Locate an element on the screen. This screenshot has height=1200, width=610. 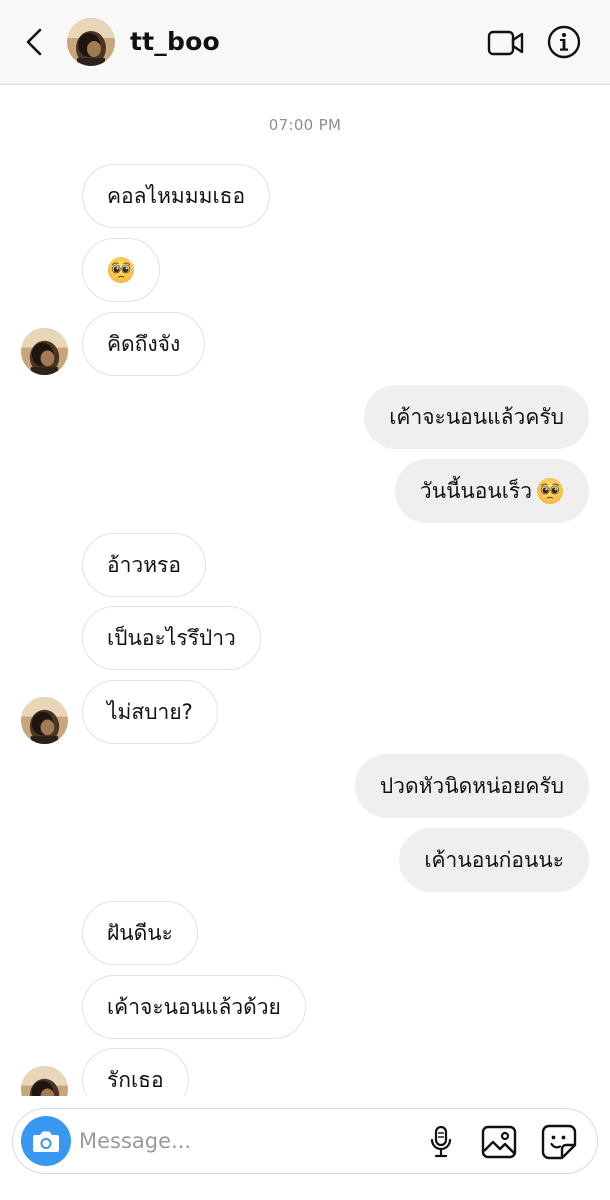
message-text: เค้าจะนอนแล้วครับ is located at coordinates (476, 416).